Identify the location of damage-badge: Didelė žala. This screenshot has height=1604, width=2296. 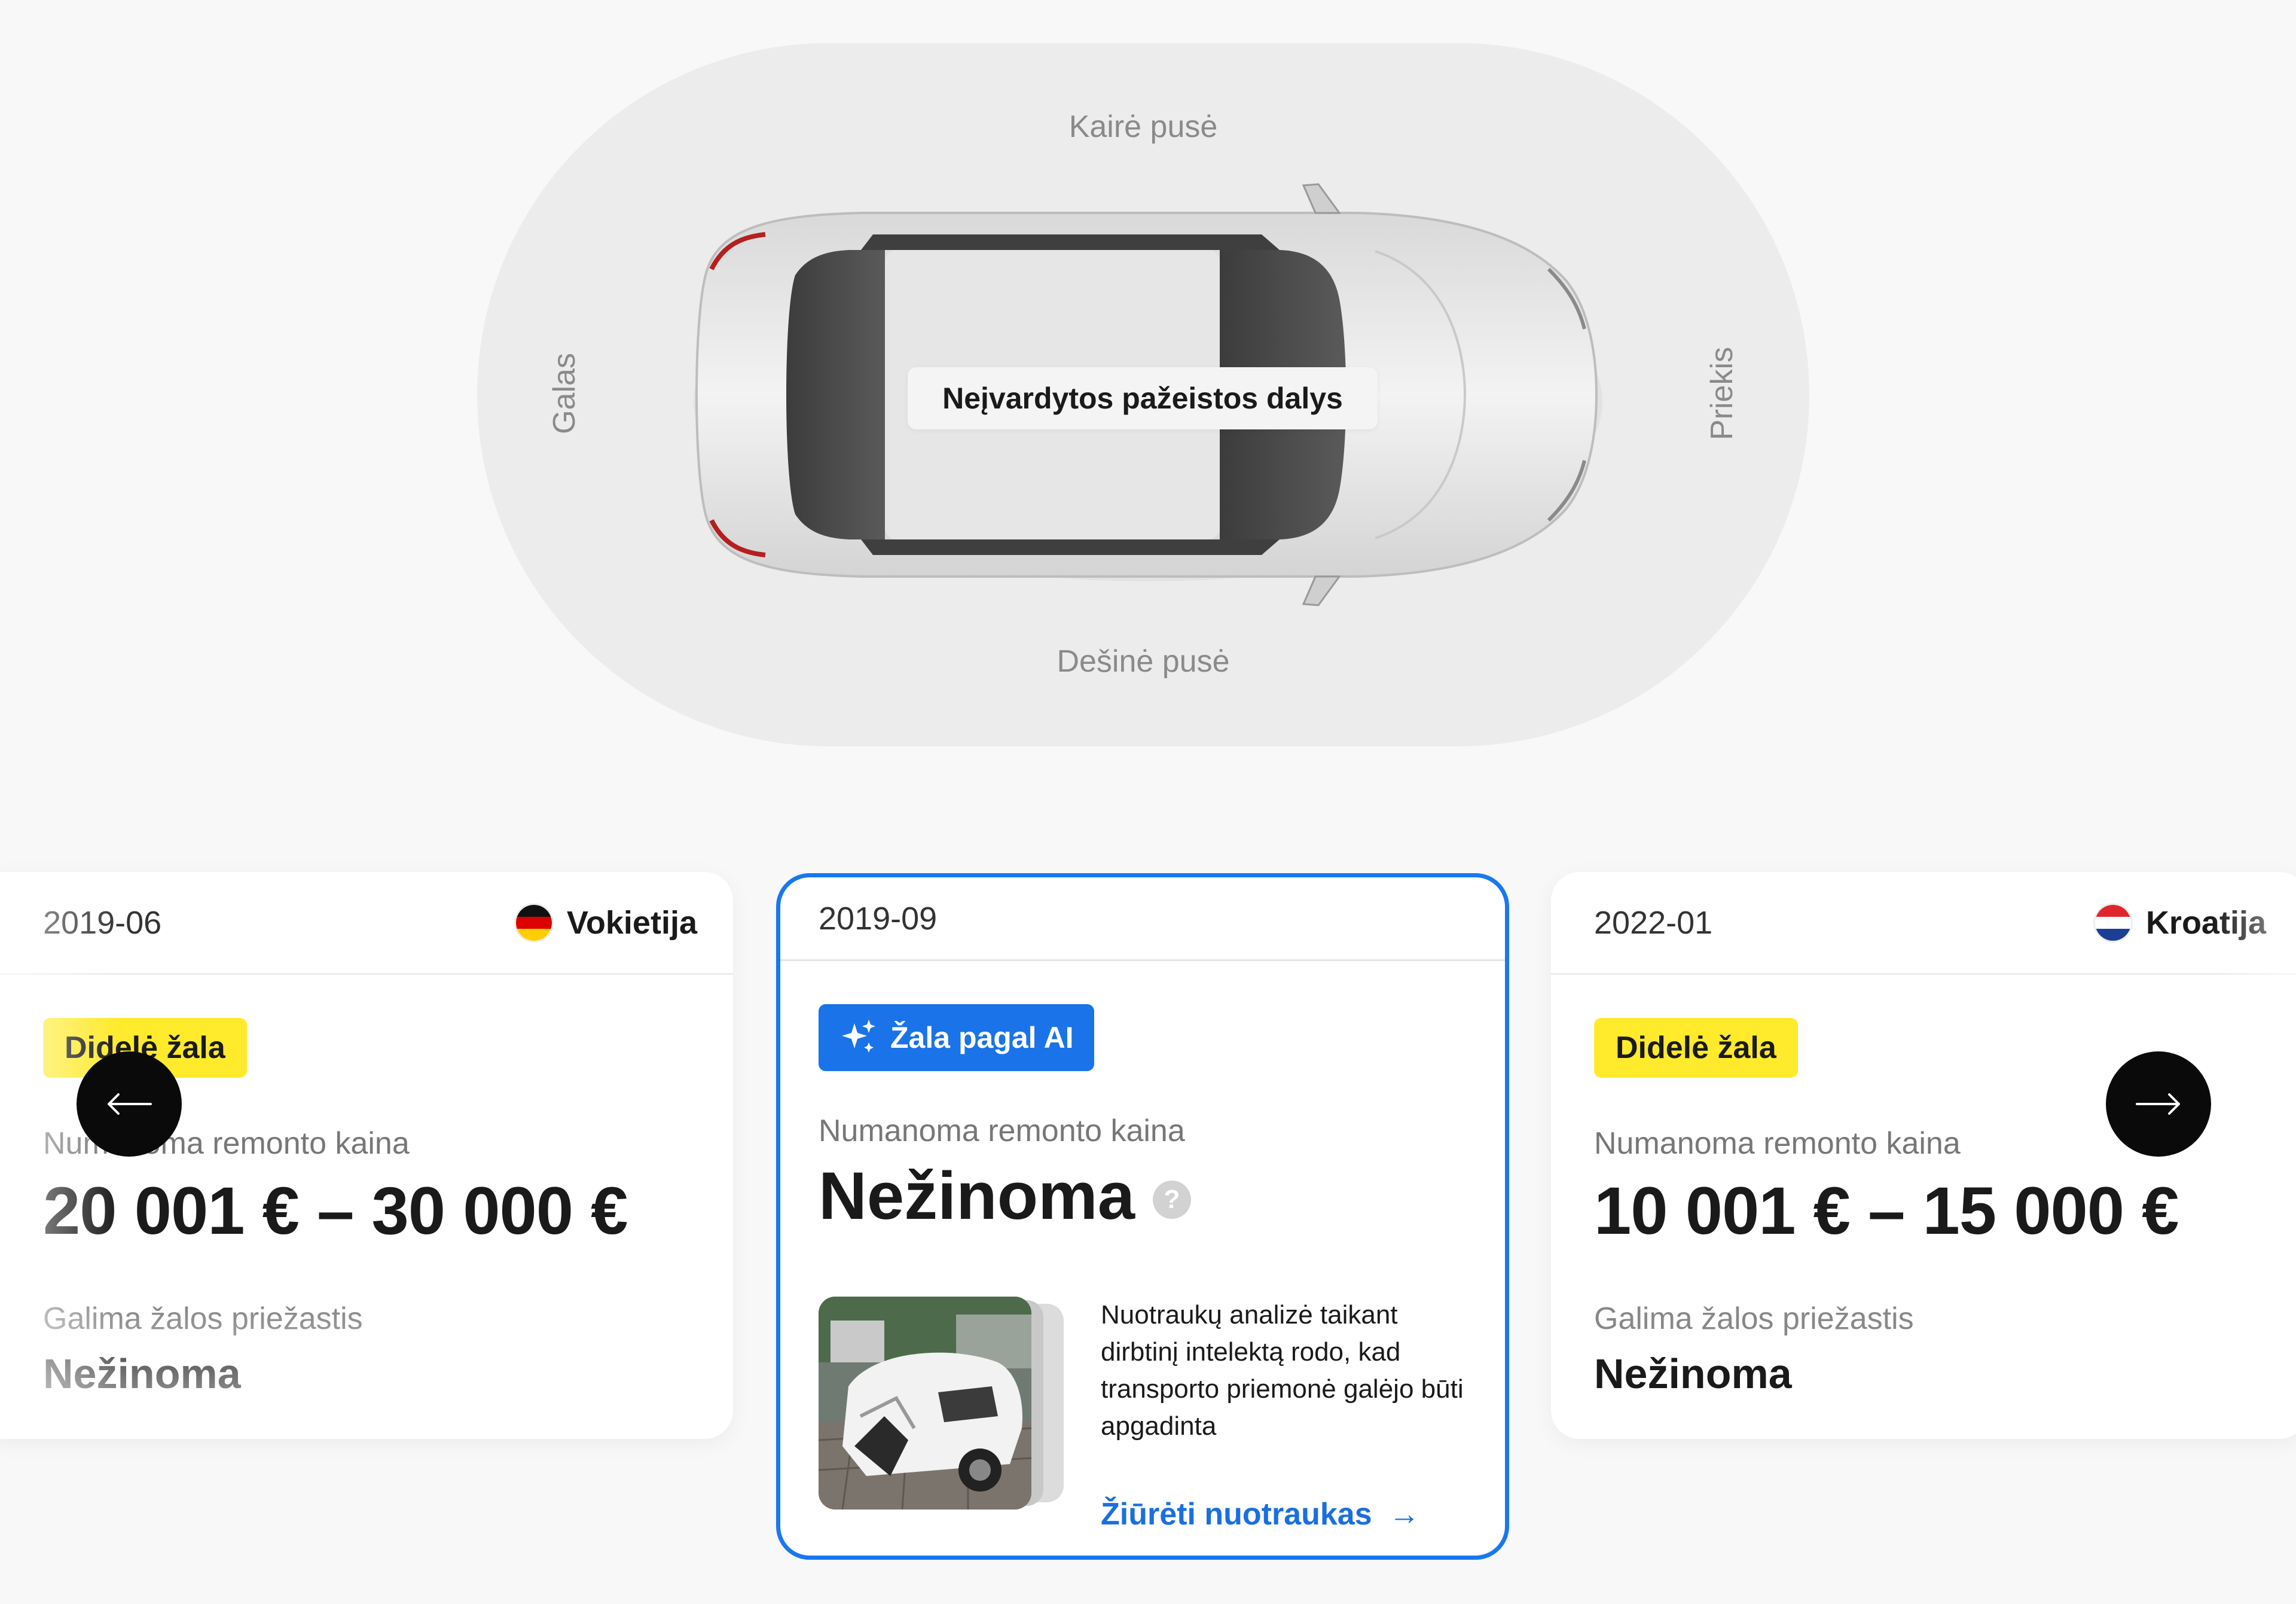
(1696, 1048).